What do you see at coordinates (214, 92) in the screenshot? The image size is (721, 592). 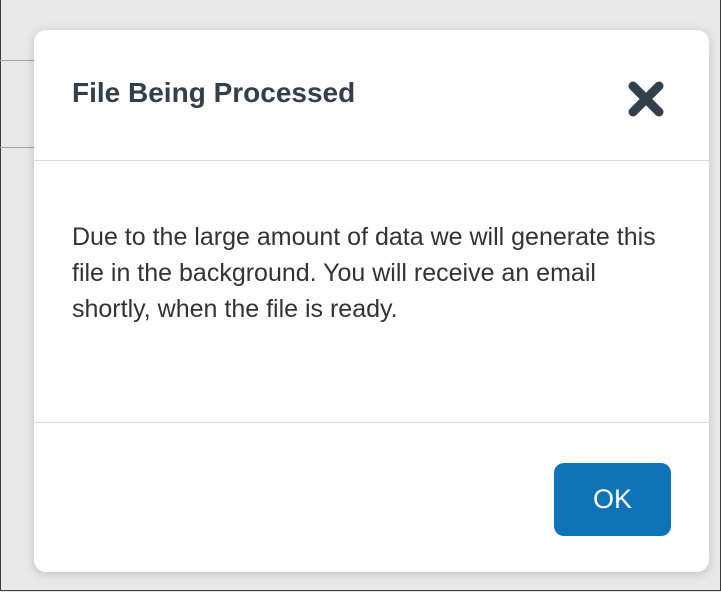 I see `dialog-title: File Being Processed` at bounding box center [214, 92].